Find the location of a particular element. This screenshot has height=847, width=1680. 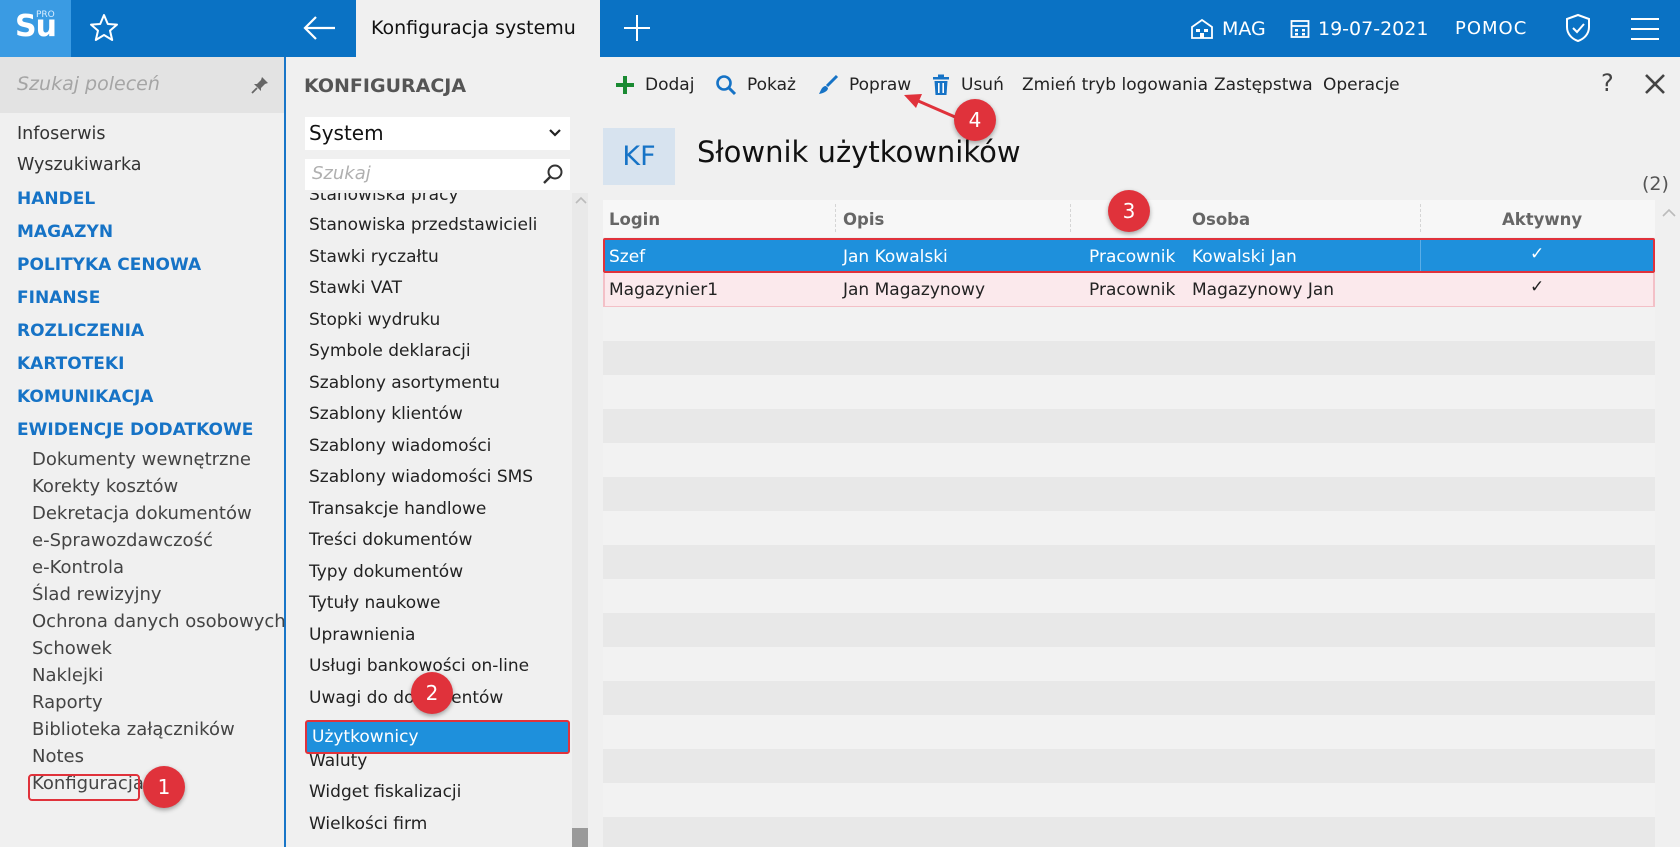

favorite-star-icon is located at coordinates (104, 28).